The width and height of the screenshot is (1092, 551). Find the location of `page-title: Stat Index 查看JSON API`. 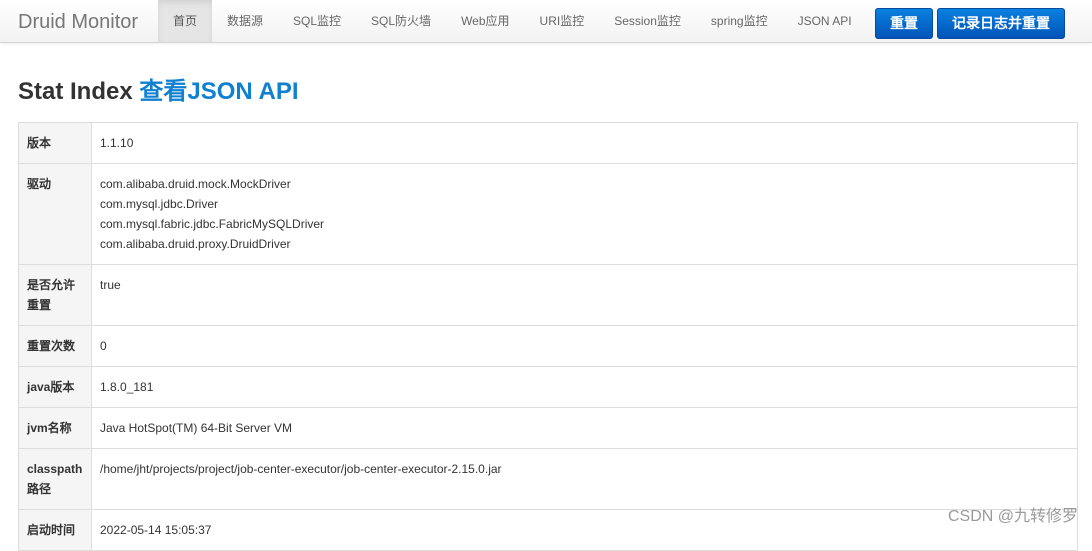

page-title: Stat Index 查看JSON API is located at coordinates (158, 92).